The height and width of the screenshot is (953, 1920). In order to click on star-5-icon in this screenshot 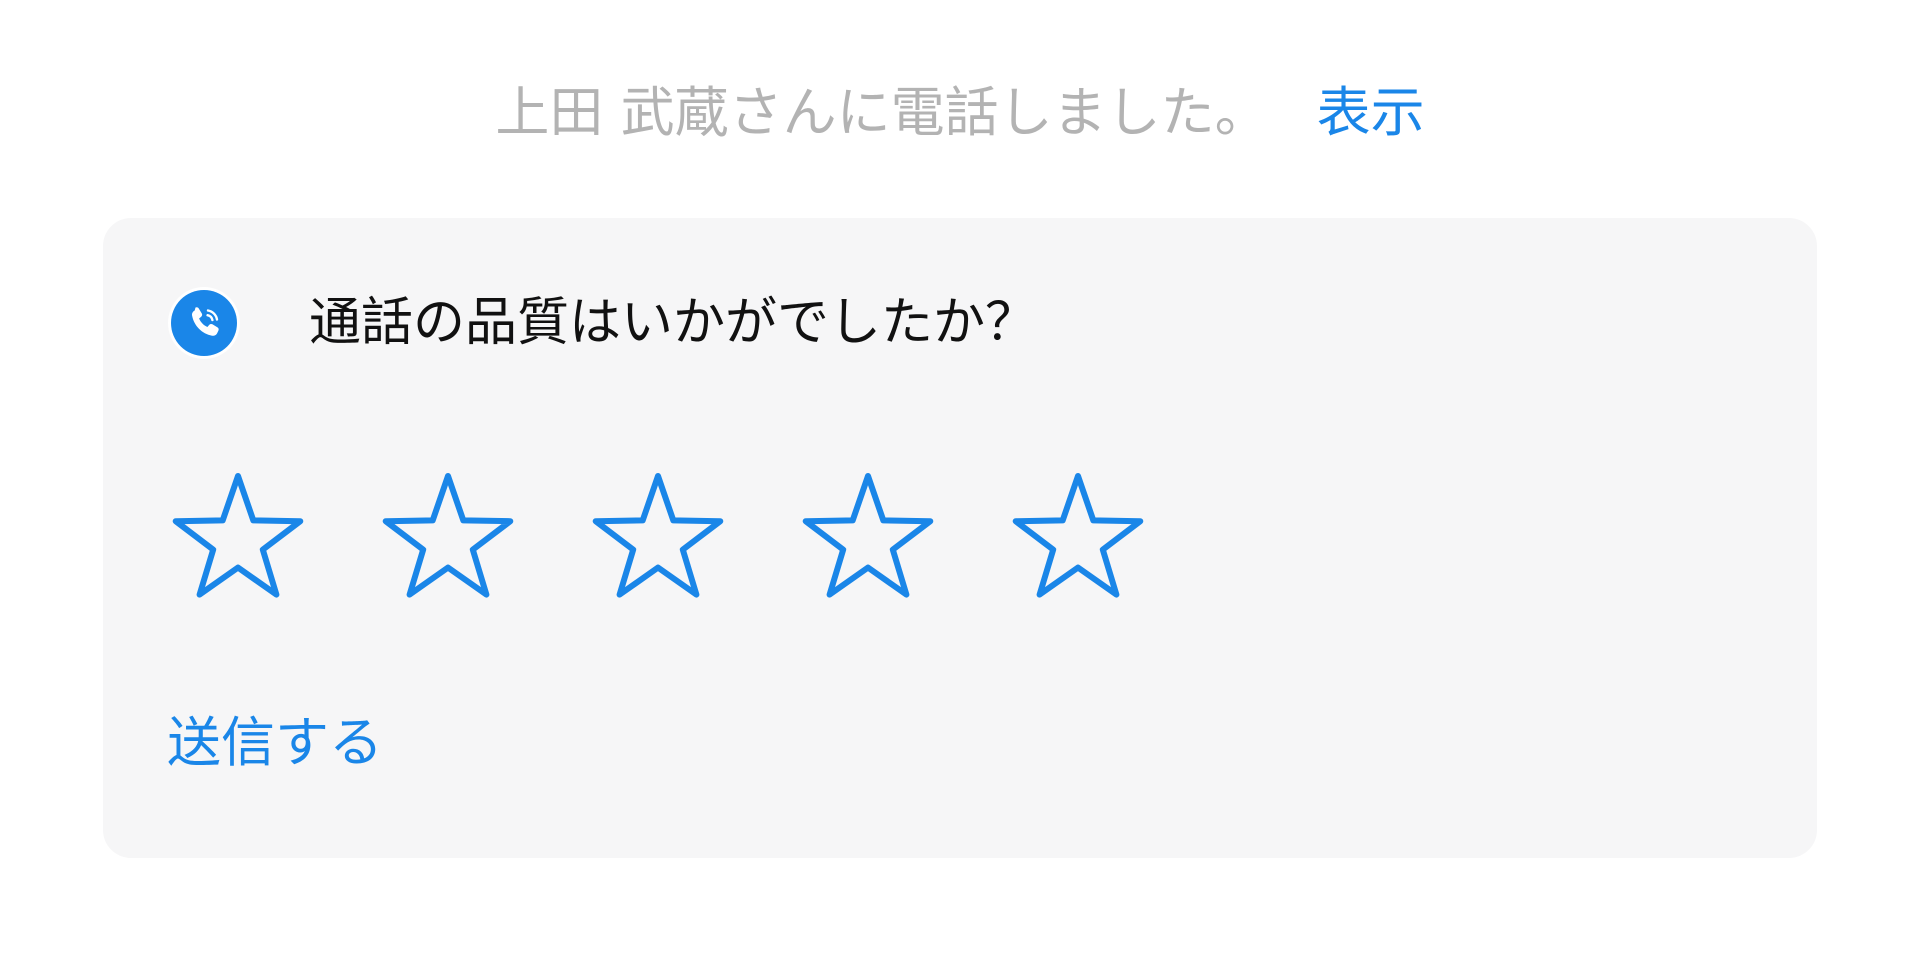, I will do `click(1078, 541)`.